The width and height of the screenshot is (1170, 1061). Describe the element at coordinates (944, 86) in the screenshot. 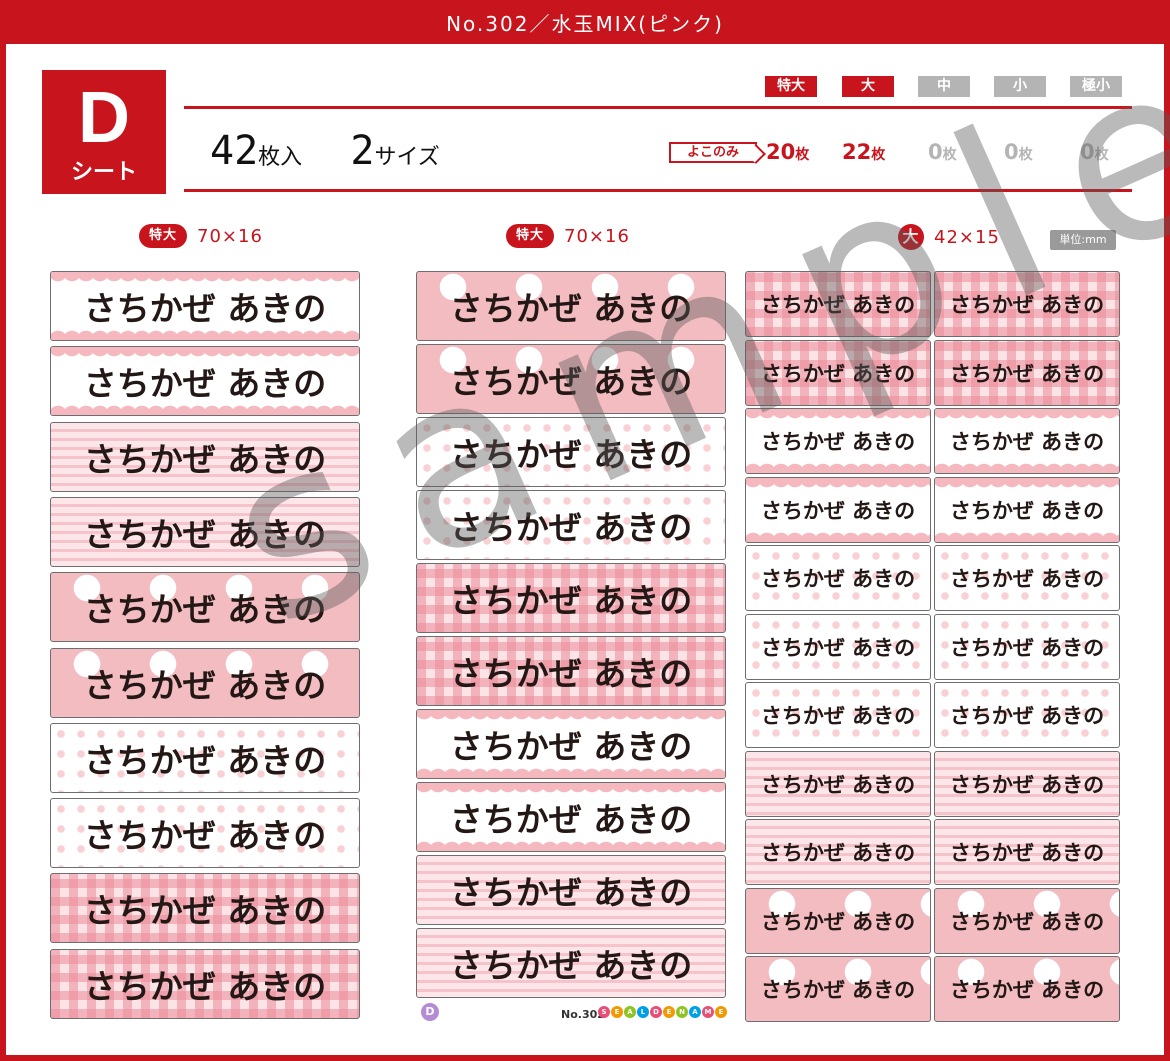

I see `size-chip: 中` at that location.